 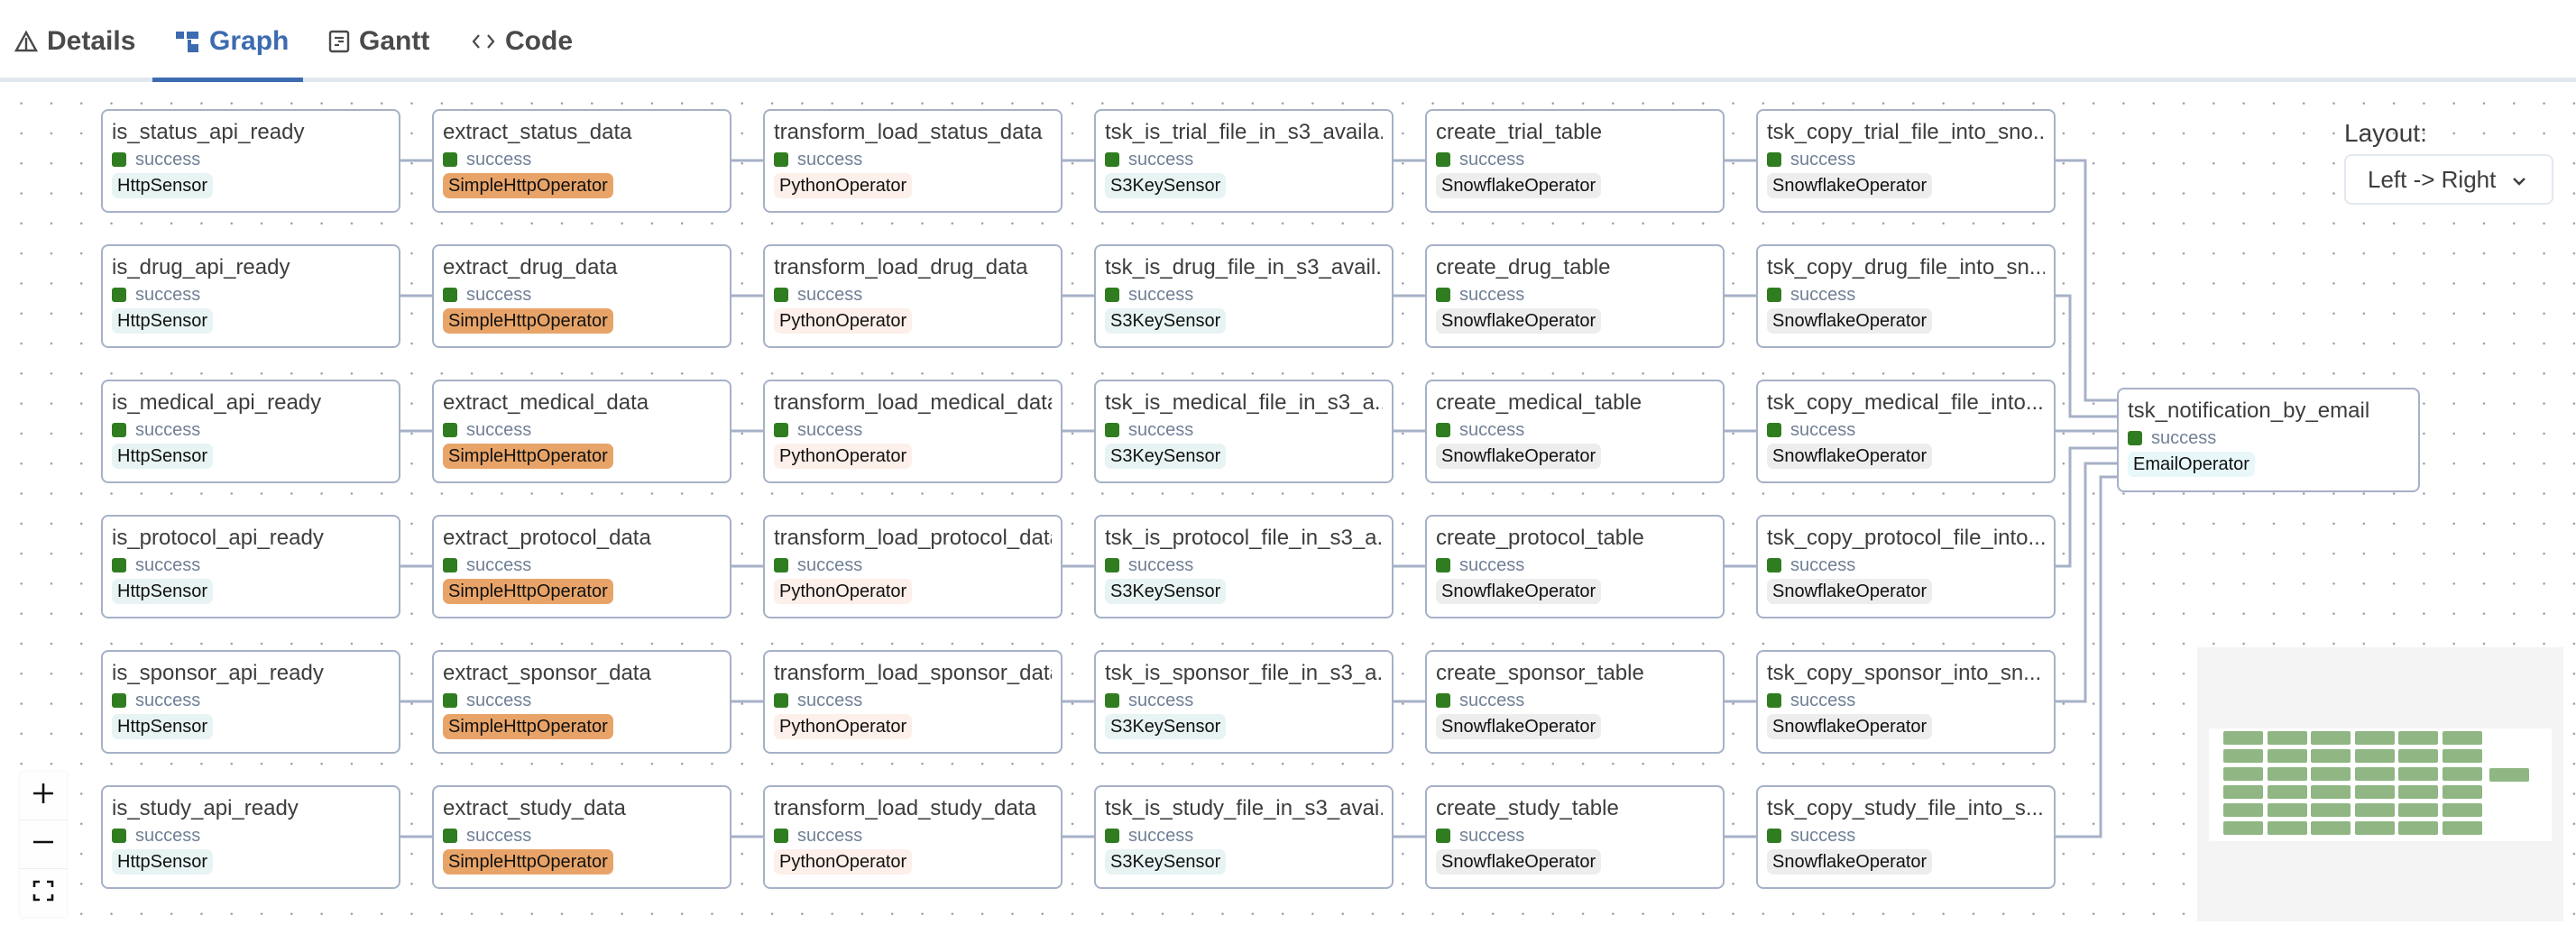 I want to click on task-node: is_drug_api_ready success HttpSensor, so click(x=251, y=296).